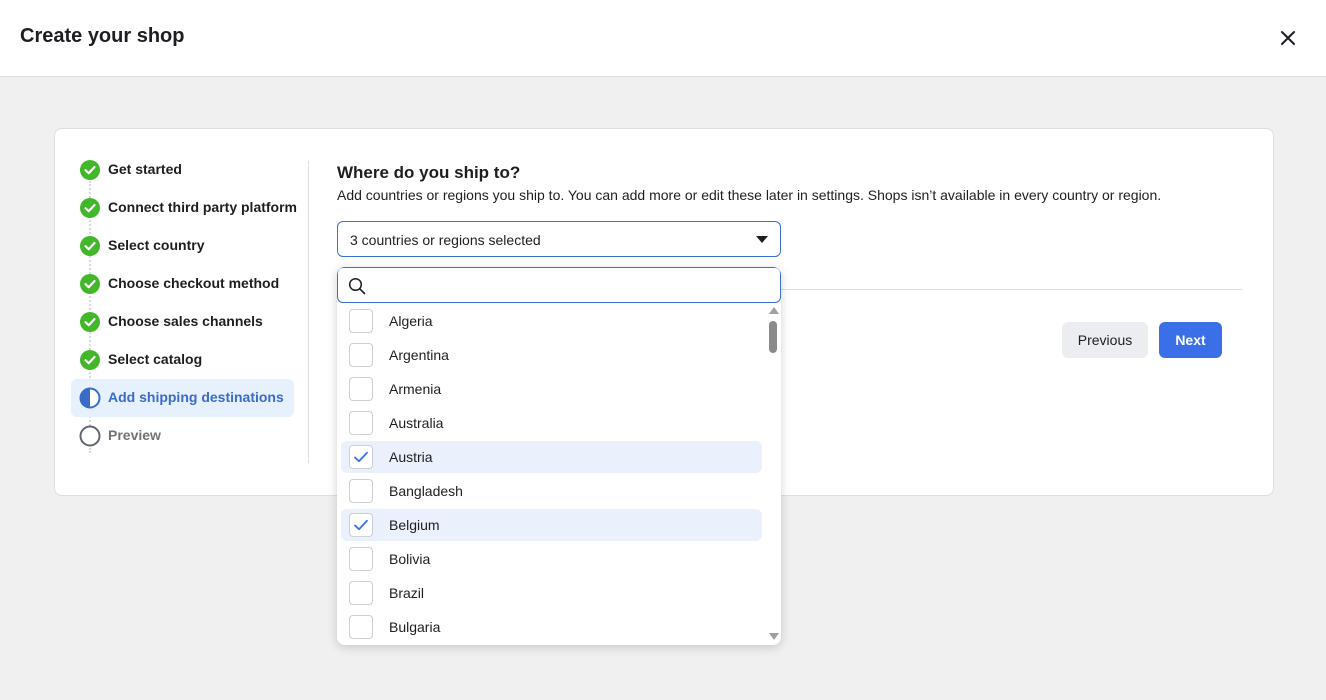 The image size is (1326, 700). Describe the element at coordinates (663, 38) in the screenshot. I see `top-bar: Create your shop` at that location.